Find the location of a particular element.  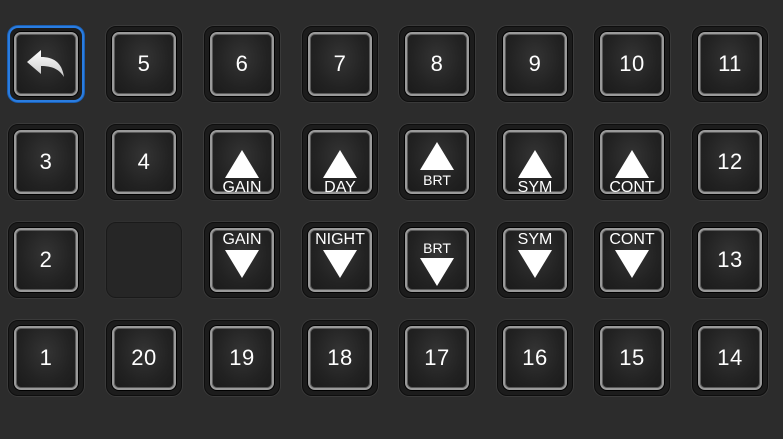

night-down-label: NIGHT is located at coordinates (340, 239).